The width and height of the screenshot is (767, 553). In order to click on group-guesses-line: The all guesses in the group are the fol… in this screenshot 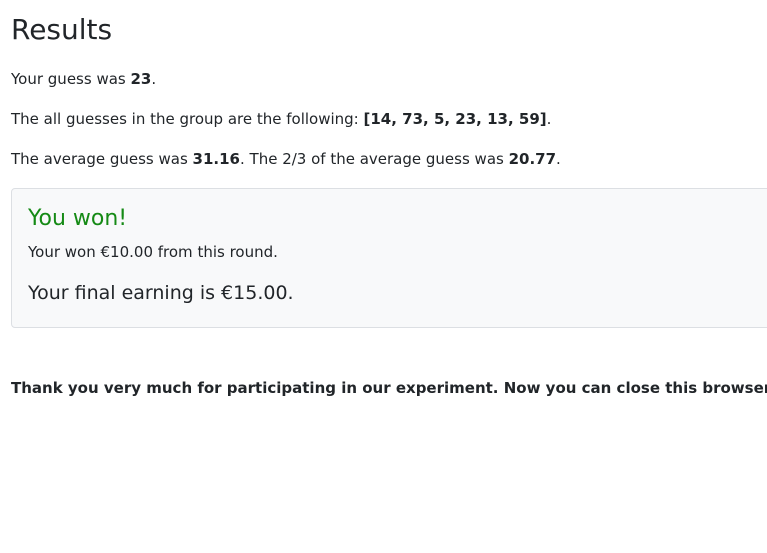, I will do `click(281, 119)`.